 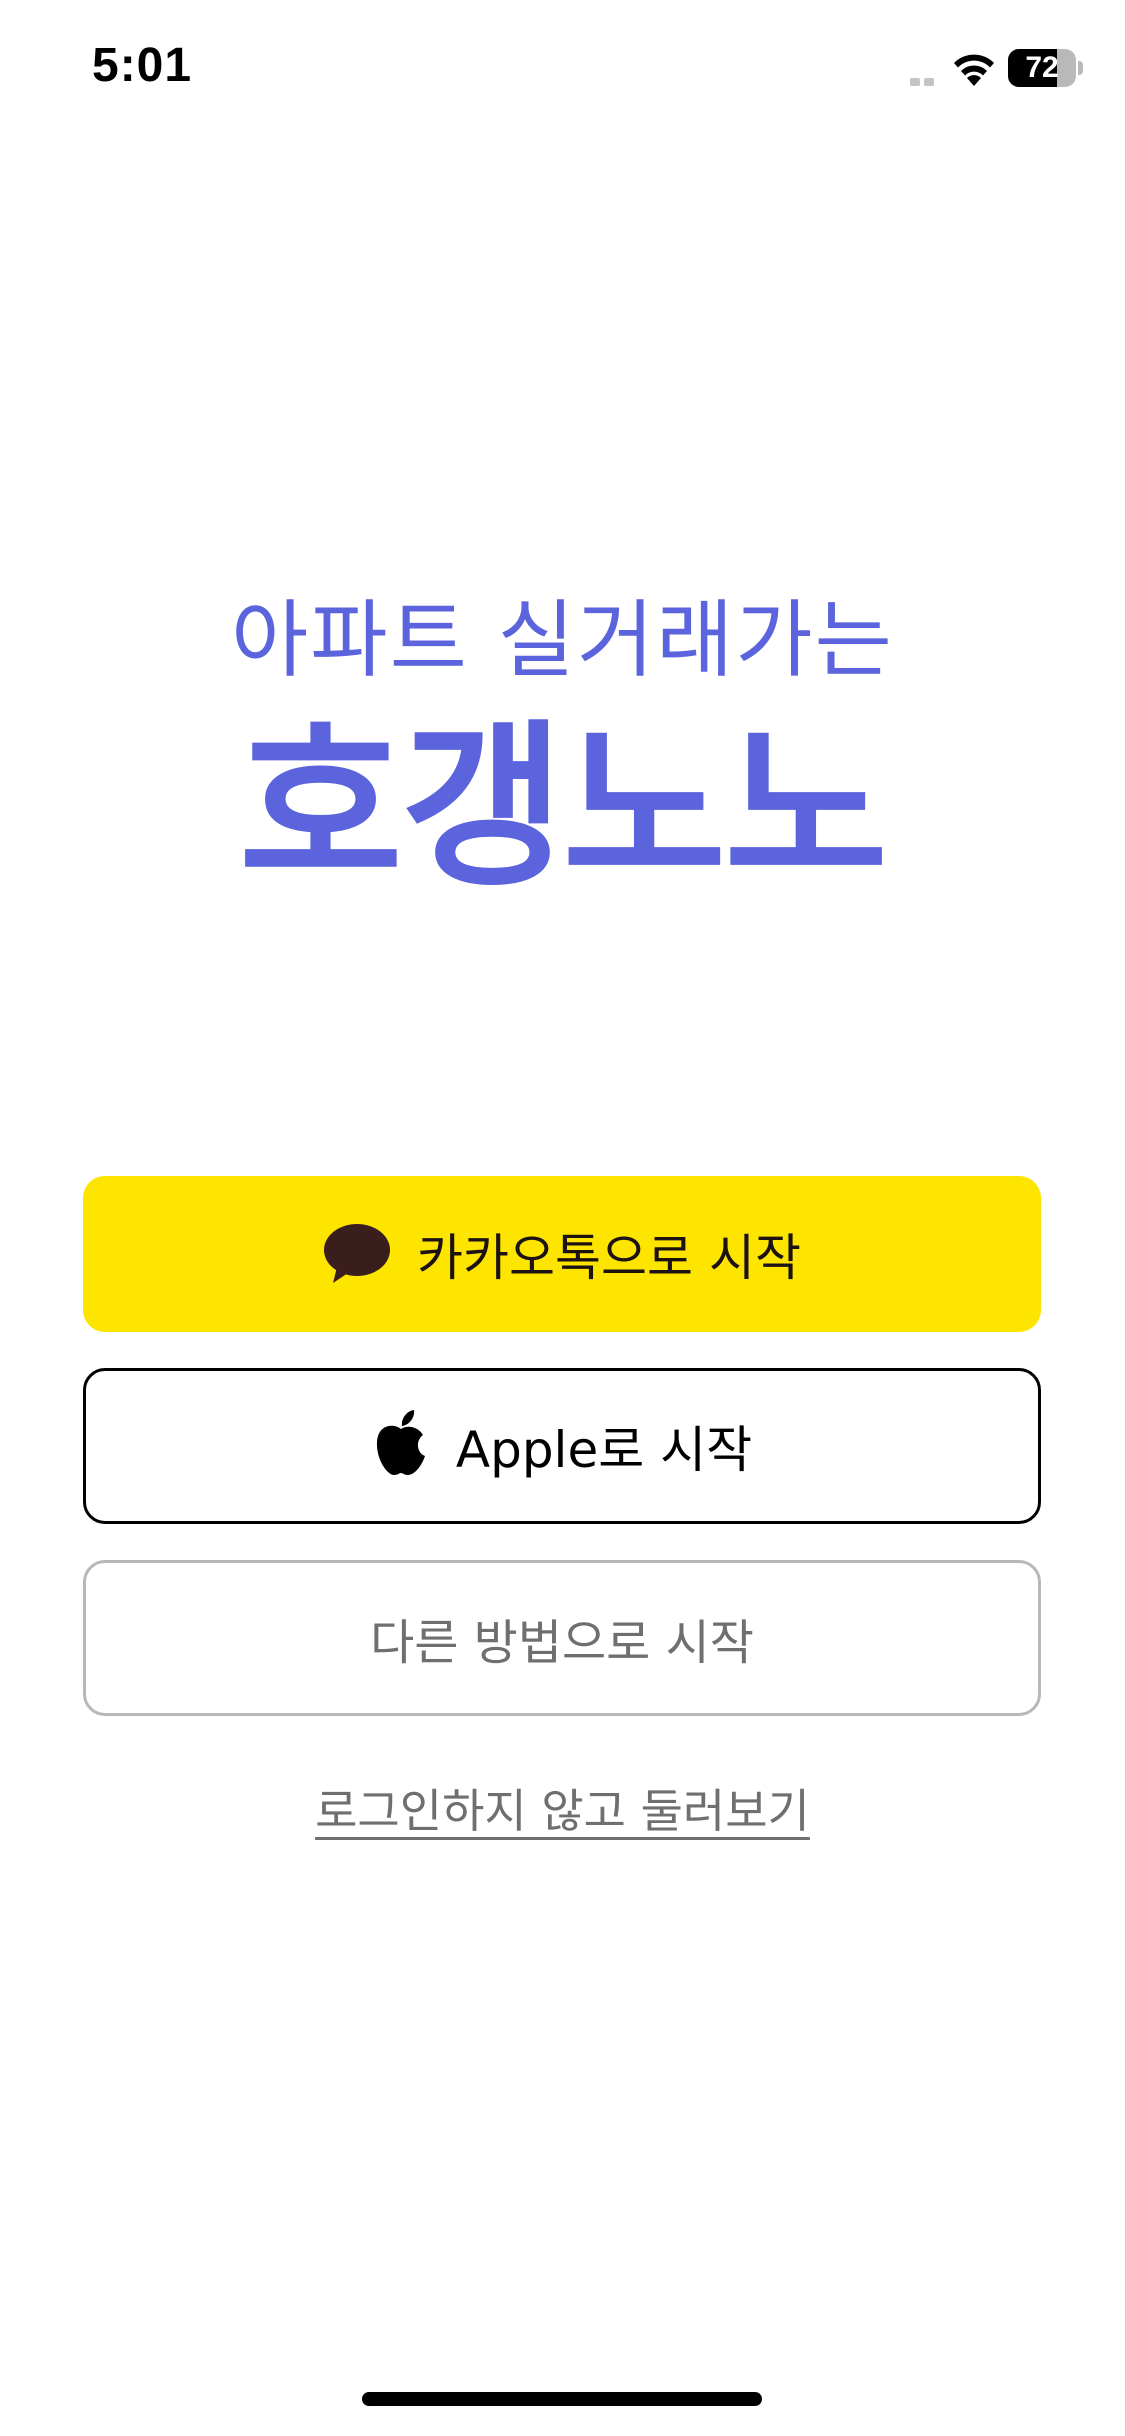 What do you see at coordinates (562, 1643) in the screenshot?
I see `other-login-label: 다른 방법으로 시작` at bounding box center [562, 1643].